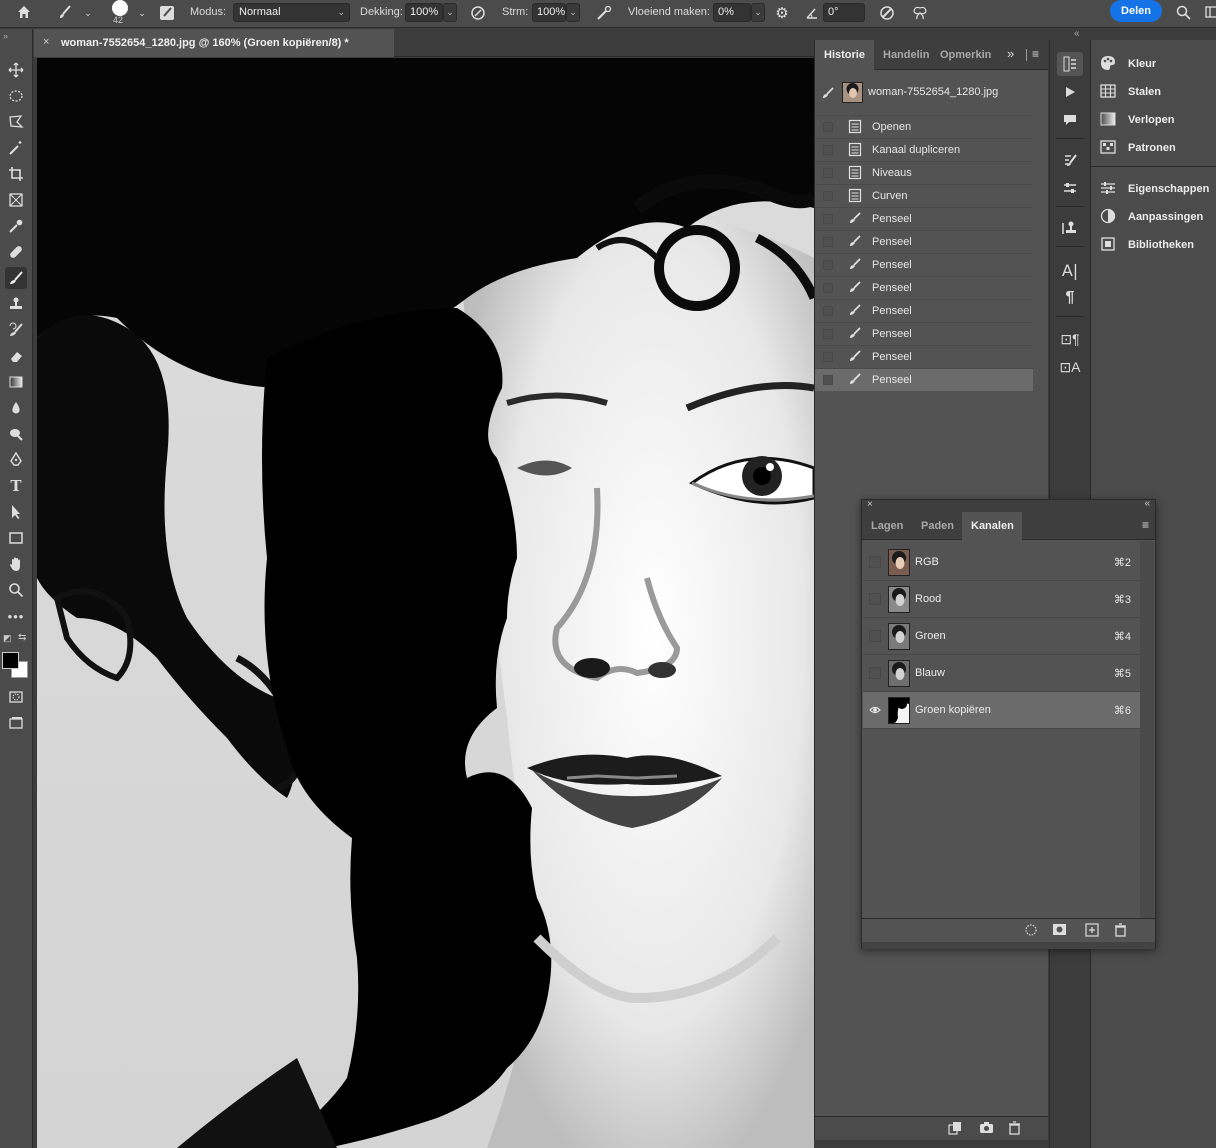 This screenshot has width=1216, height=1148. What do you see at coordinates (16, 538) in the screenshot?
I see `rectangle-tool-icon` at bounding box center [16, 538].